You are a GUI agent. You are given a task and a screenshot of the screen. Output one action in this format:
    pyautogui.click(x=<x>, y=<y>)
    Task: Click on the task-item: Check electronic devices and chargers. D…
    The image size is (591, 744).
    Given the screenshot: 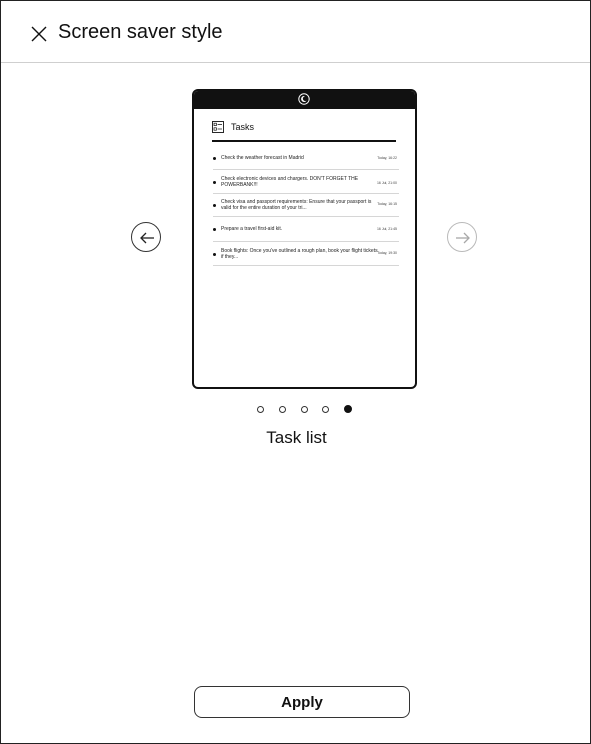 What is the action you would take?
    pyautogui.click(x=306, y=182)
    